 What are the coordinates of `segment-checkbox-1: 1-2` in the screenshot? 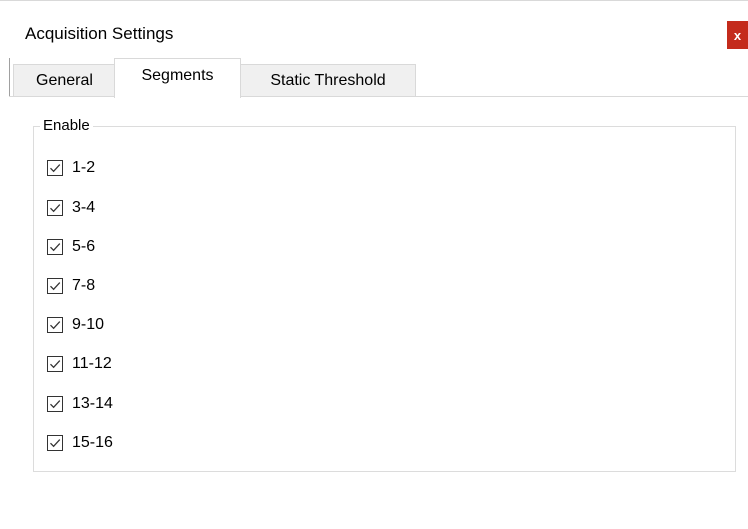 It's located at (71, 168).